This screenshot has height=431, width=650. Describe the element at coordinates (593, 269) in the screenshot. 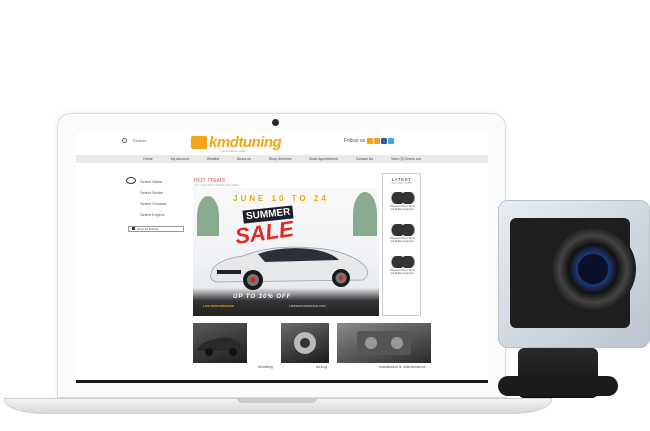

I see `camera-lens-icon` at that location.